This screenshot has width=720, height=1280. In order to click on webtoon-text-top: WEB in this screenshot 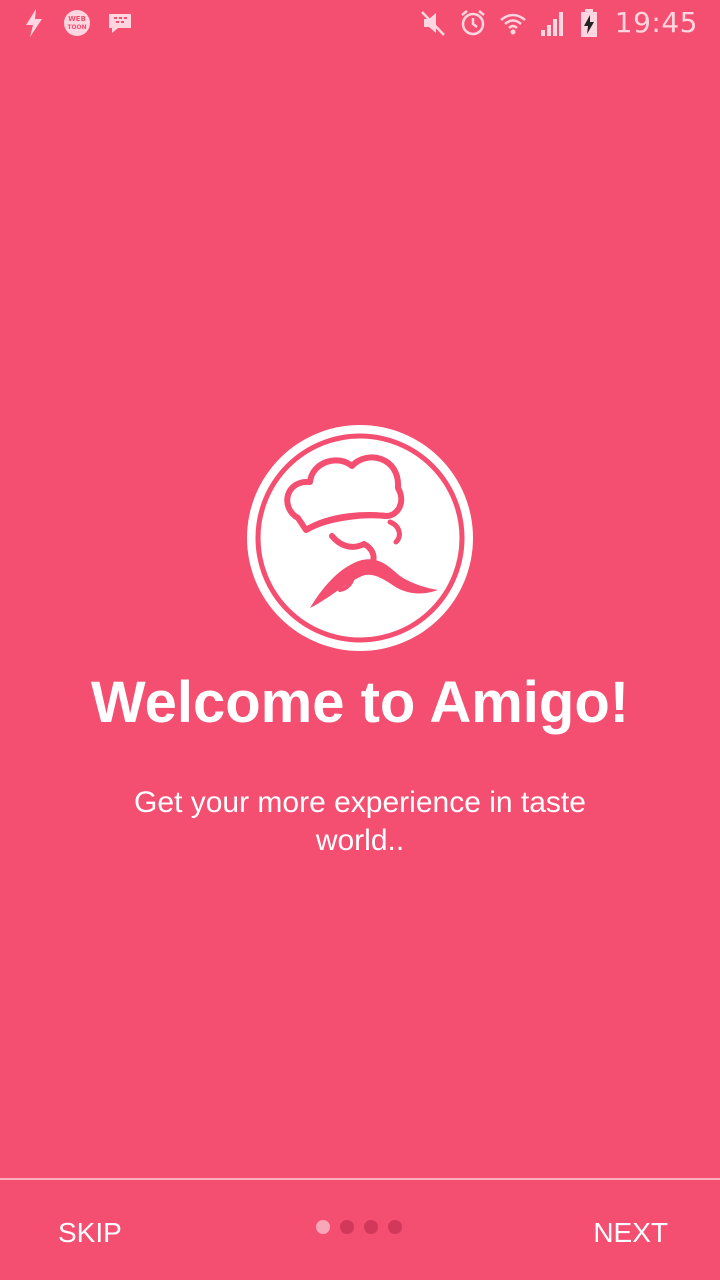, I will do `click(77, 19)`.